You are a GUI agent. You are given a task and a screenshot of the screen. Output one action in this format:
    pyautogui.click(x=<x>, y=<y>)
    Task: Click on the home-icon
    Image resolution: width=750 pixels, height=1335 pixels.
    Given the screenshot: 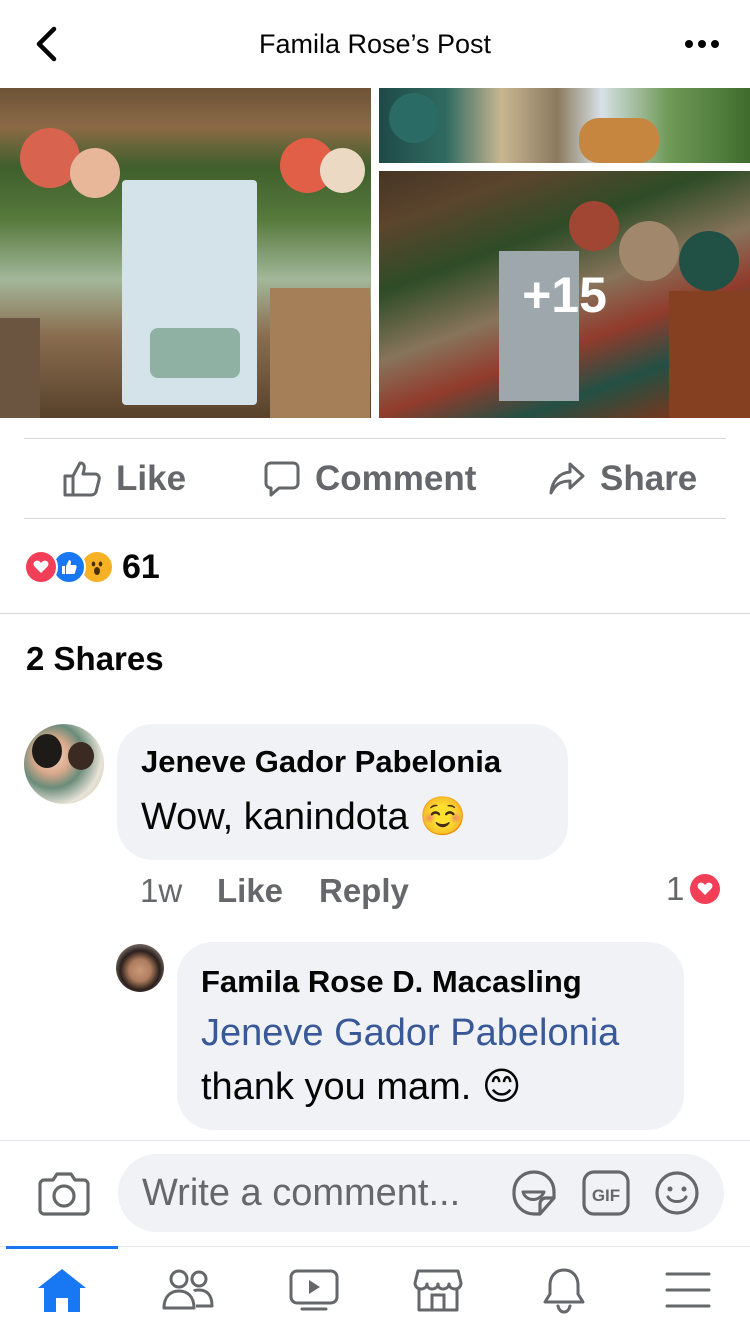 What is the action you would take?
    pyautogui.click(x=62, y=1290)
    